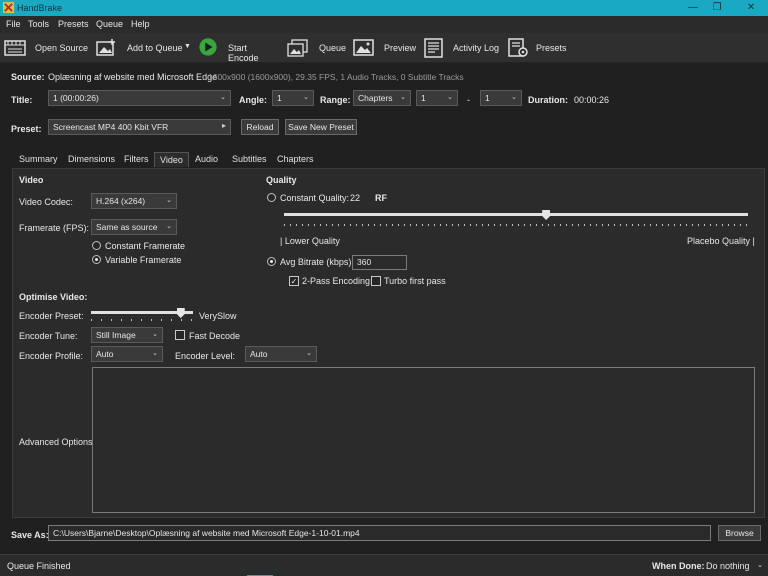  Describe the element at coordinates (38, 24) in the screenshot. I see `menu-tools: Tools` at that location.